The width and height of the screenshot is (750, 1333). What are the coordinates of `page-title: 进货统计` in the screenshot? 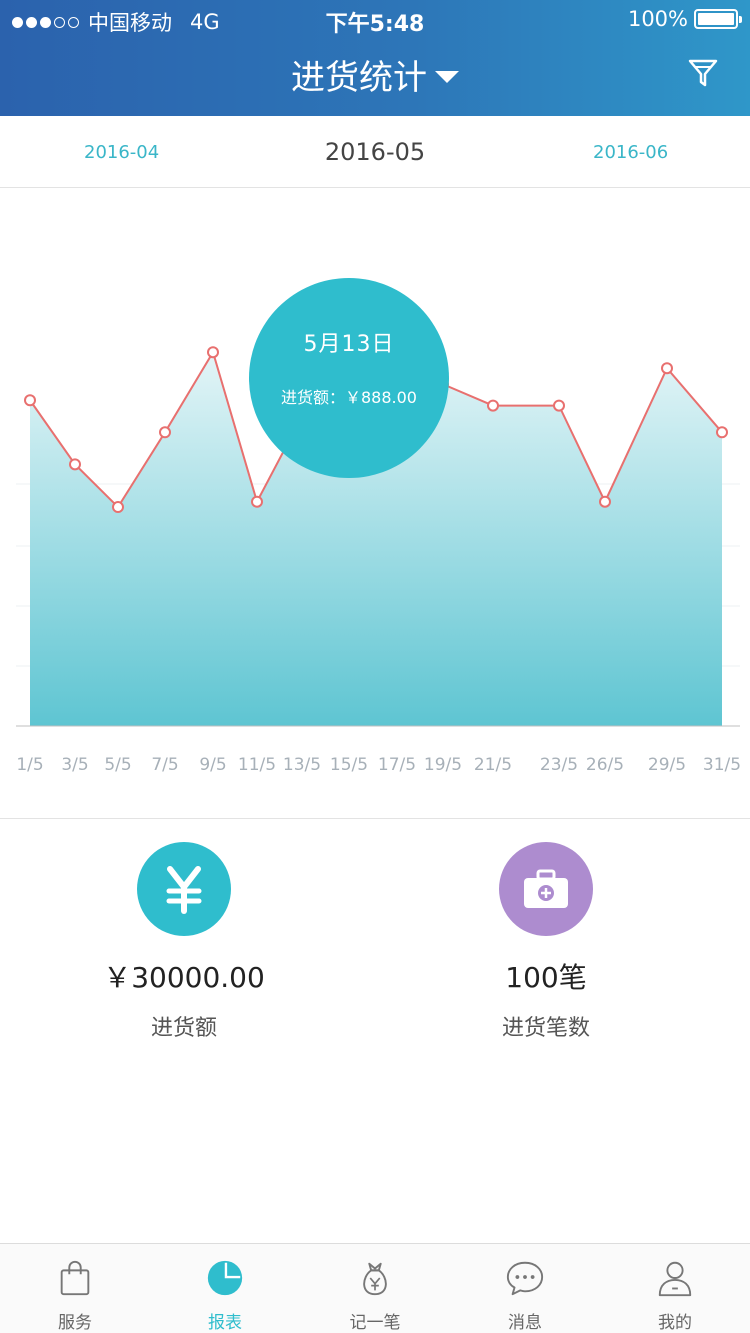 It's located at (359, 78).